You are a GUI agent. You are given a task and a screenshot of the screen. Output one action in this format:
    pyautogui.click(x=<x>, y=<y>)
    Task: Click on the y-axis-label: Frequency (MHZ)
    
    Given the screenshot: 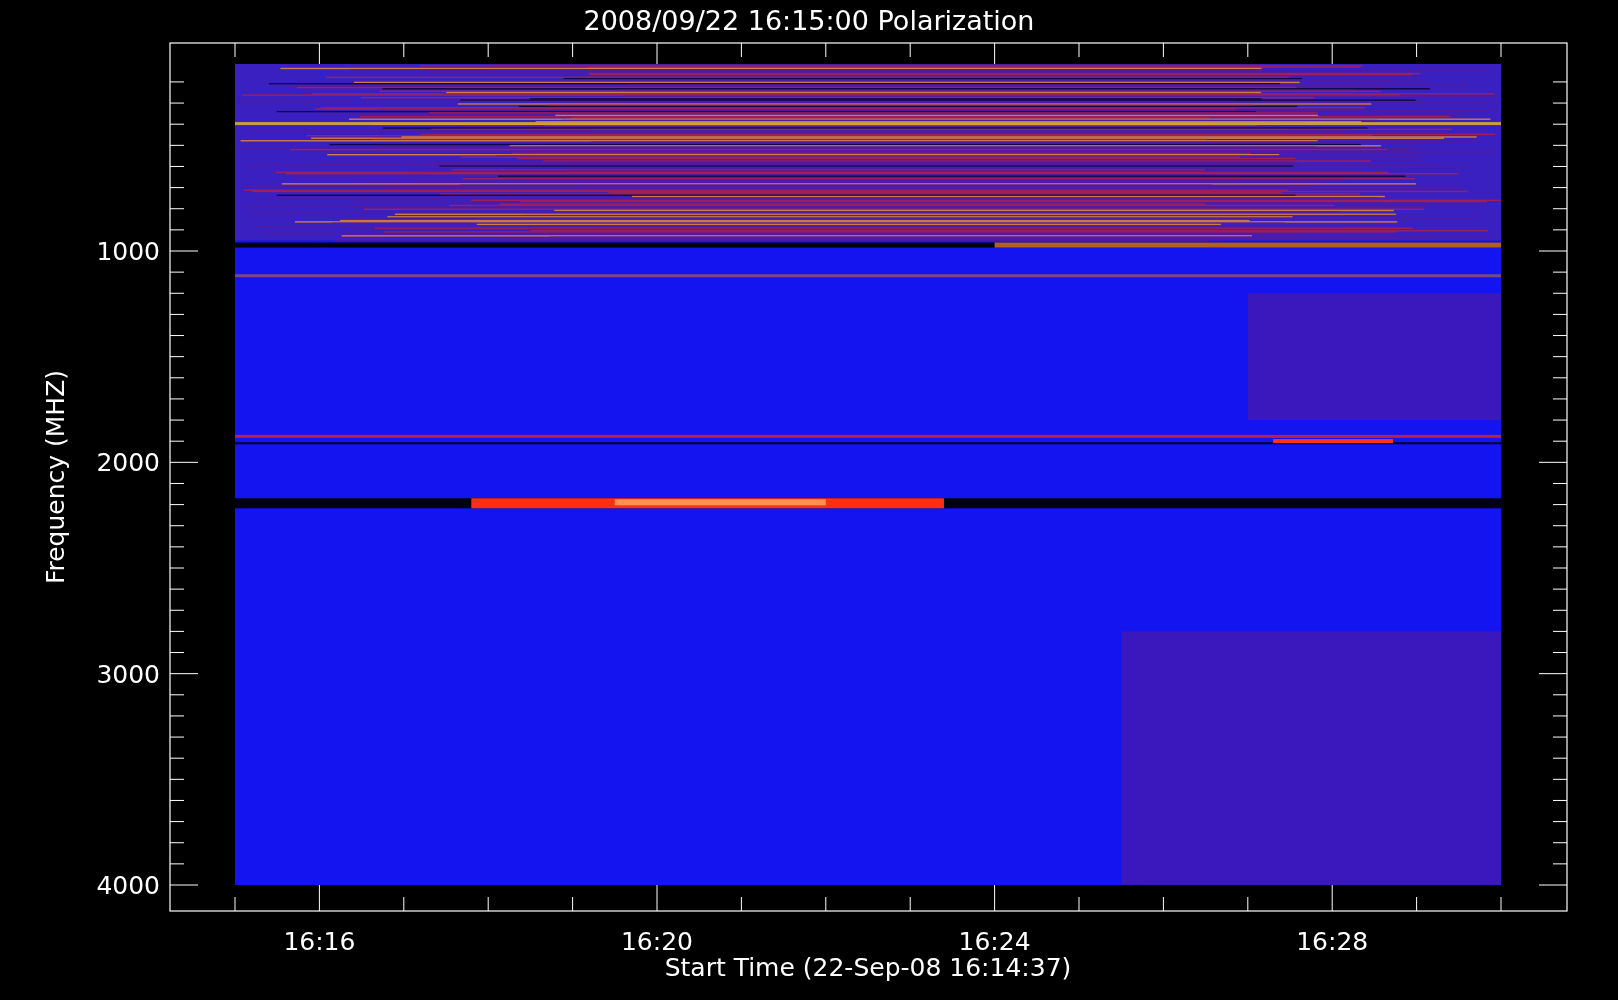 What is the action you would take?
    pyautogui.click(x=55, y=477)
    